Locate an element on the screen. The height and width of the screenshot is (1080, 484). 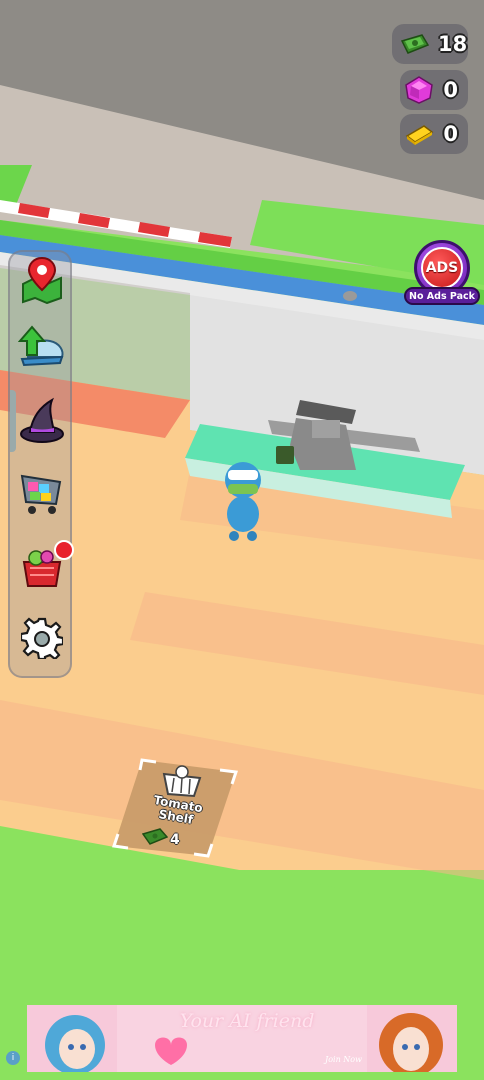
witch-hat-button is located at coordinates (42, 422).